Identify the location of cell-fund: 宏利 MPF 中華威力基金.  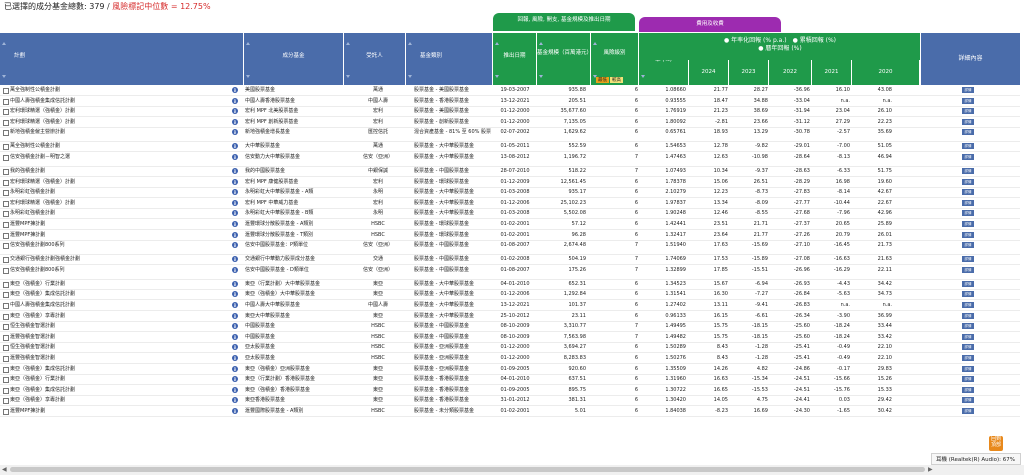
(271, 203).